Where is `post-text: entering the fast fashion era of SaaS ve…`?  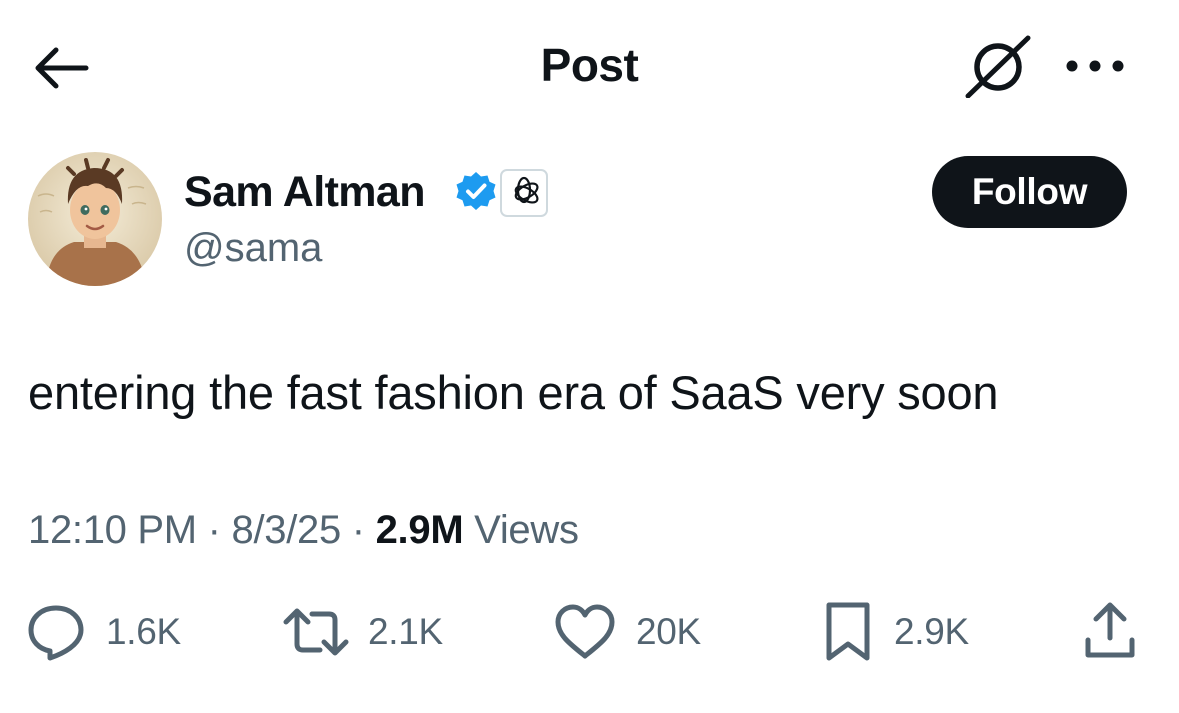
post-text: entering the fast fashion era of SaaS ve… is located at coordinates (513, 392).